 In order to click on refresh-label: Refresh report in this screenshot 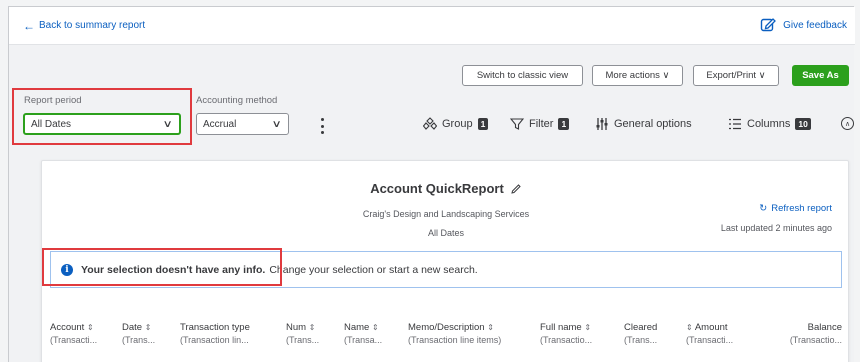, I will do `click(801, 208)`.